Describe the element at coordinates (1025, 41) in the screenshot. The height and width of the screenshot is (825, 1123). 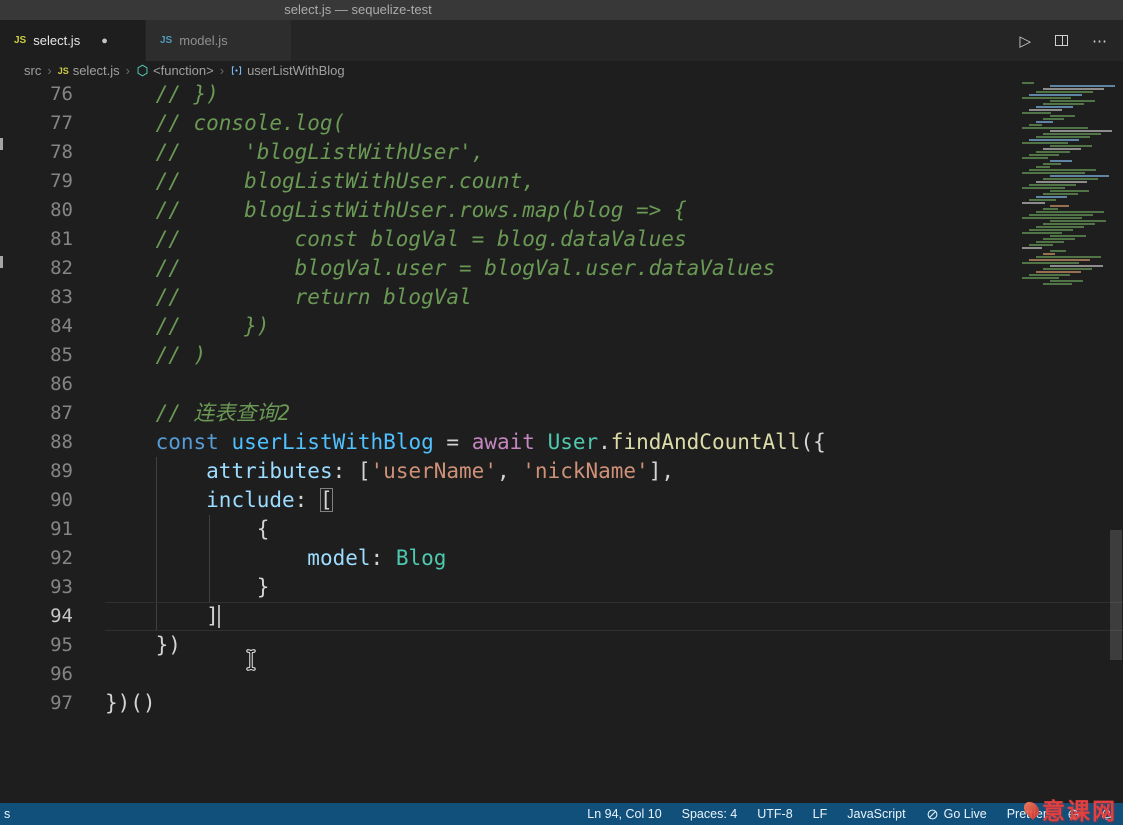
I see `run-button: ▷` at that location.